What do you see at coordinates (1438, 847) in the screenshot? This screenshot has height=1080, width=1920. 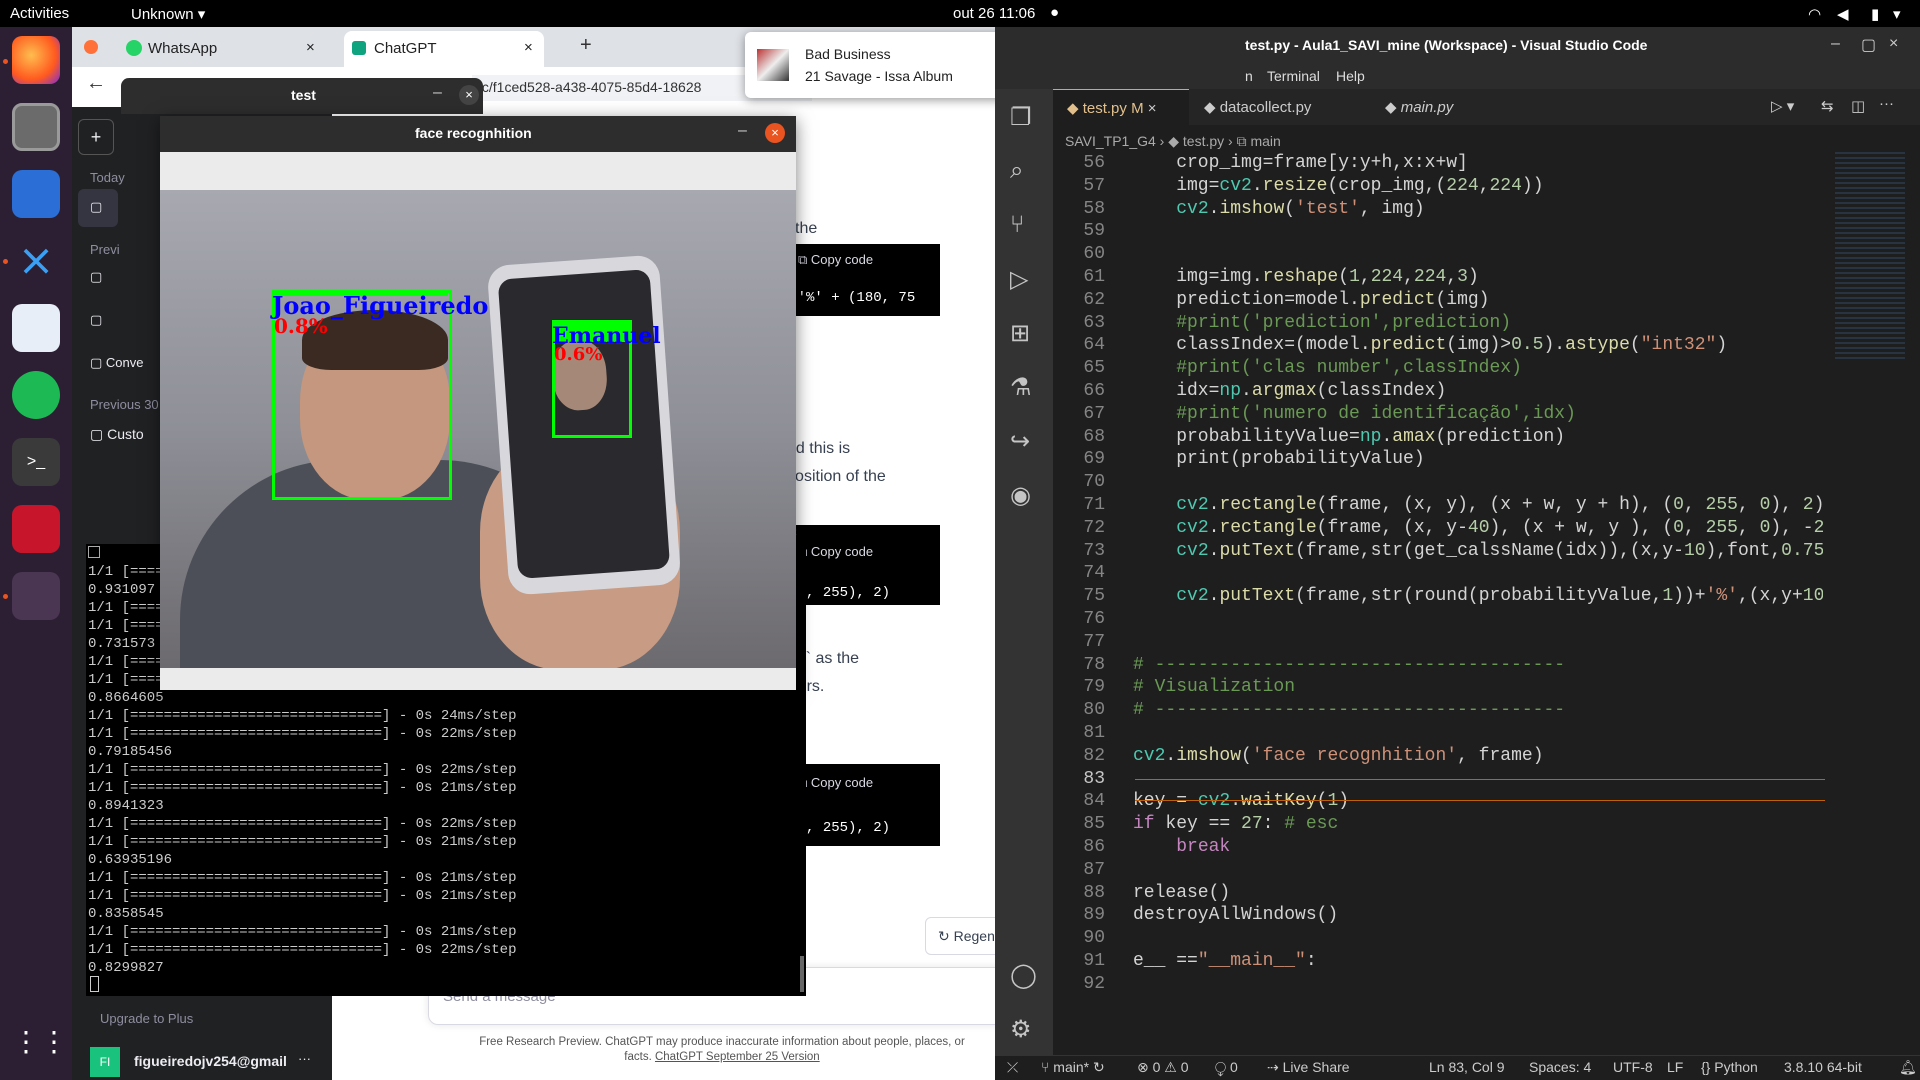 I see `code-line: 86 break` at bounding box center [1438, 847].